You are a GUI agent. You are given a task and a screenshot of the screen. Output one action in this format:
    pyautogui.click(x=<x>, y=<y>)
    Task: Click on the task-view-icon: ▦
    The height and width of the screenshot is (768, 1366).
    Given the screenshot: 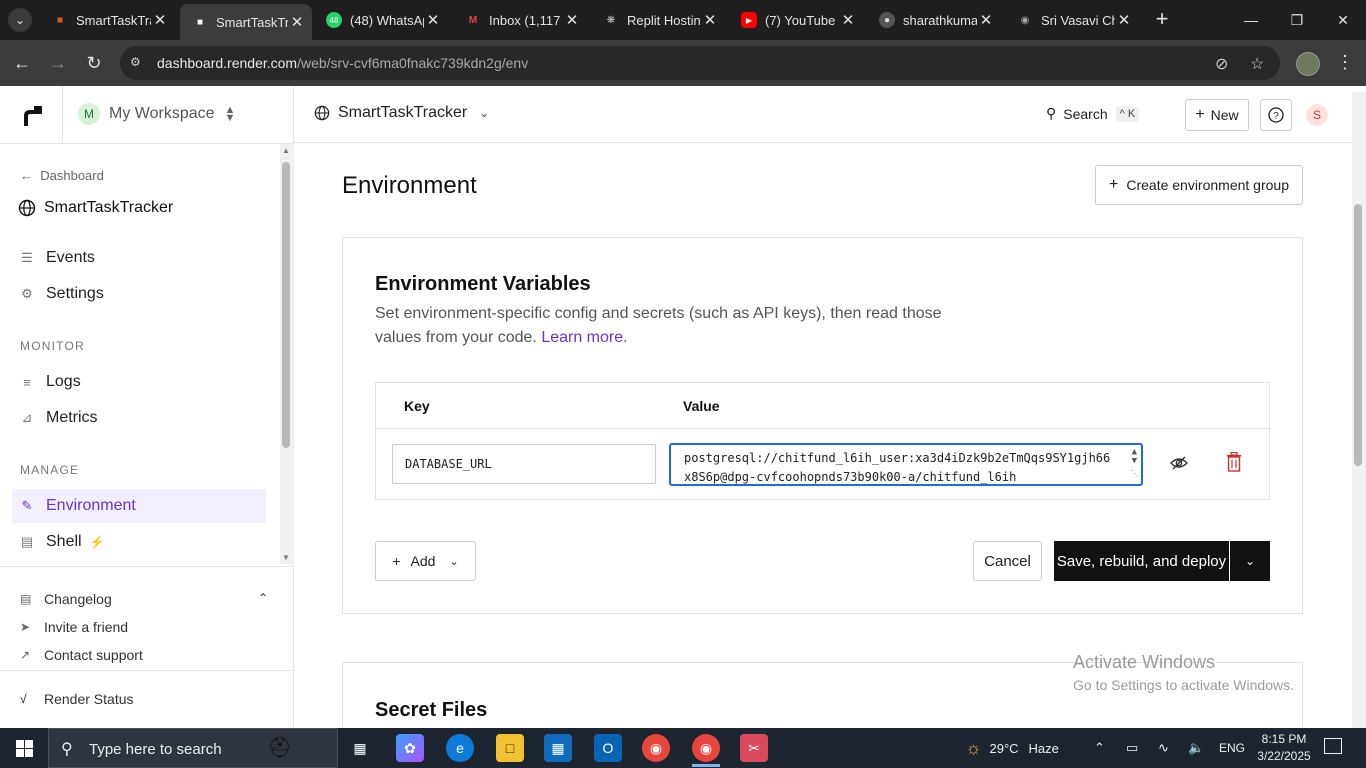 What is the action you would take?
    pyautogui.click(x=360, y=748)
    